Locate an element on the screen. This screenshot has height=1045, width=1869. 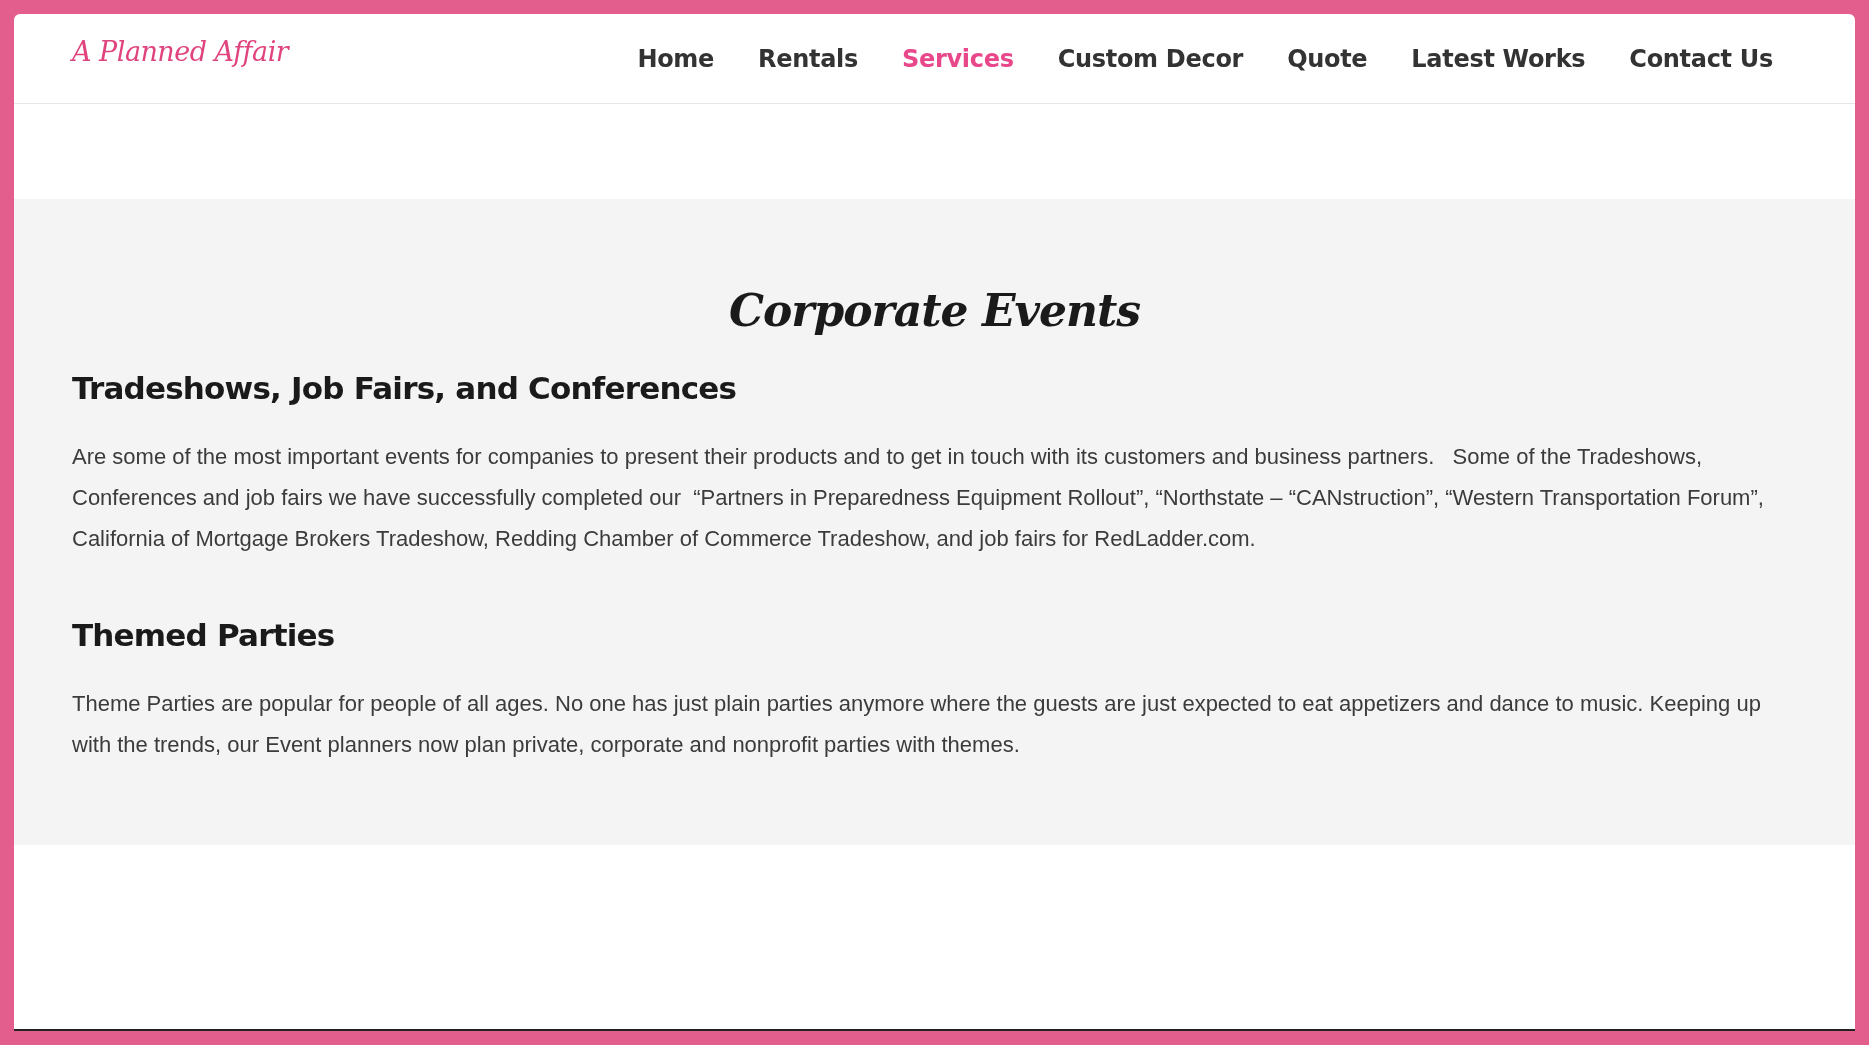
paragraph: Theme Parties are popular for people of all ages. No one has just plain parties anymore where the guests are just expected to eat appetizers and dance to music. Keeping up with the trends, our Event planners now plan private, corporate and nonprofit parties with themes. is located at coordinates (917, 724).